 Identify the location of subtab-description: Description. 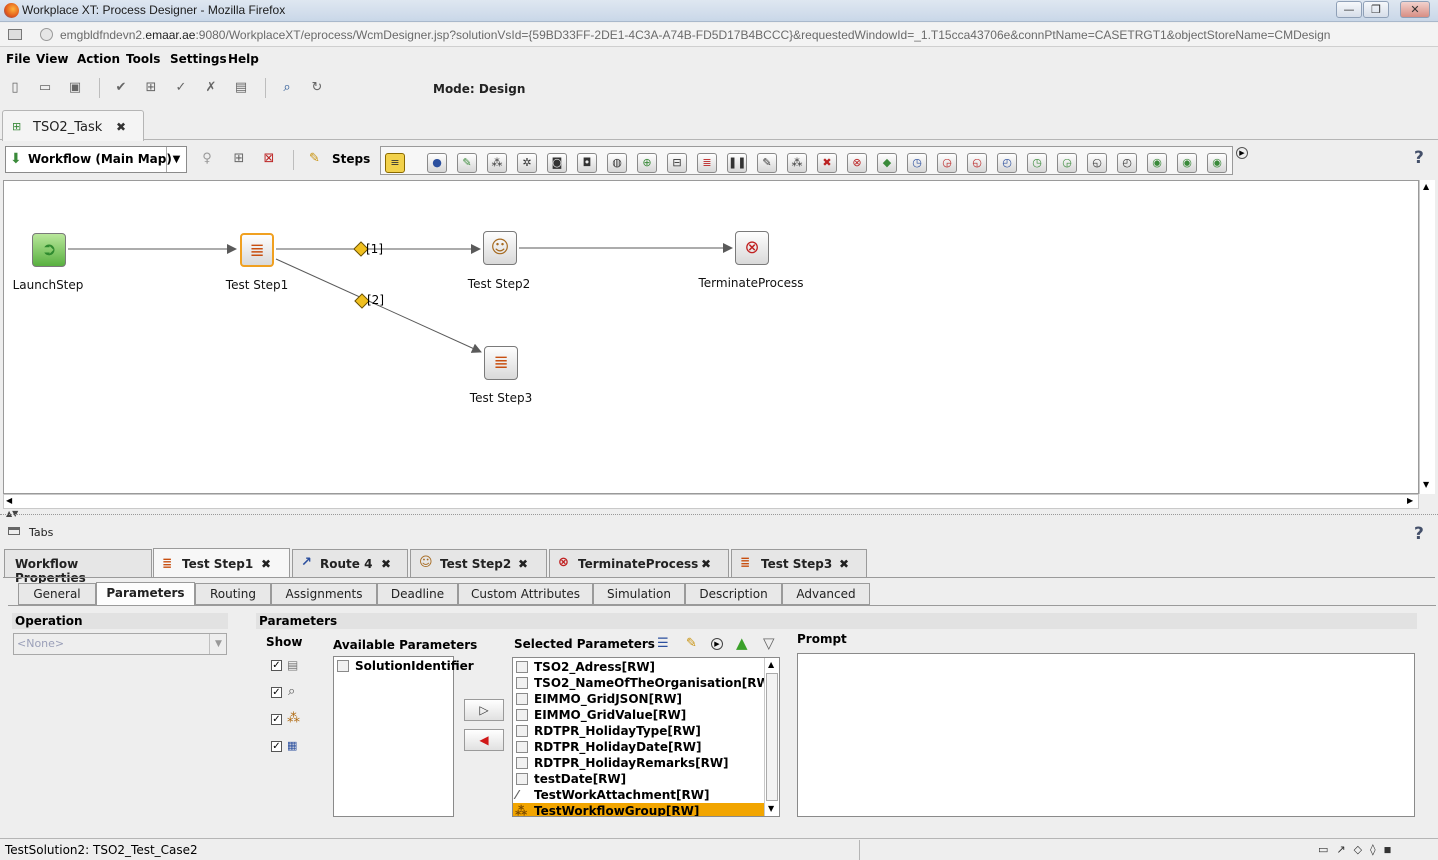
(733, 594).